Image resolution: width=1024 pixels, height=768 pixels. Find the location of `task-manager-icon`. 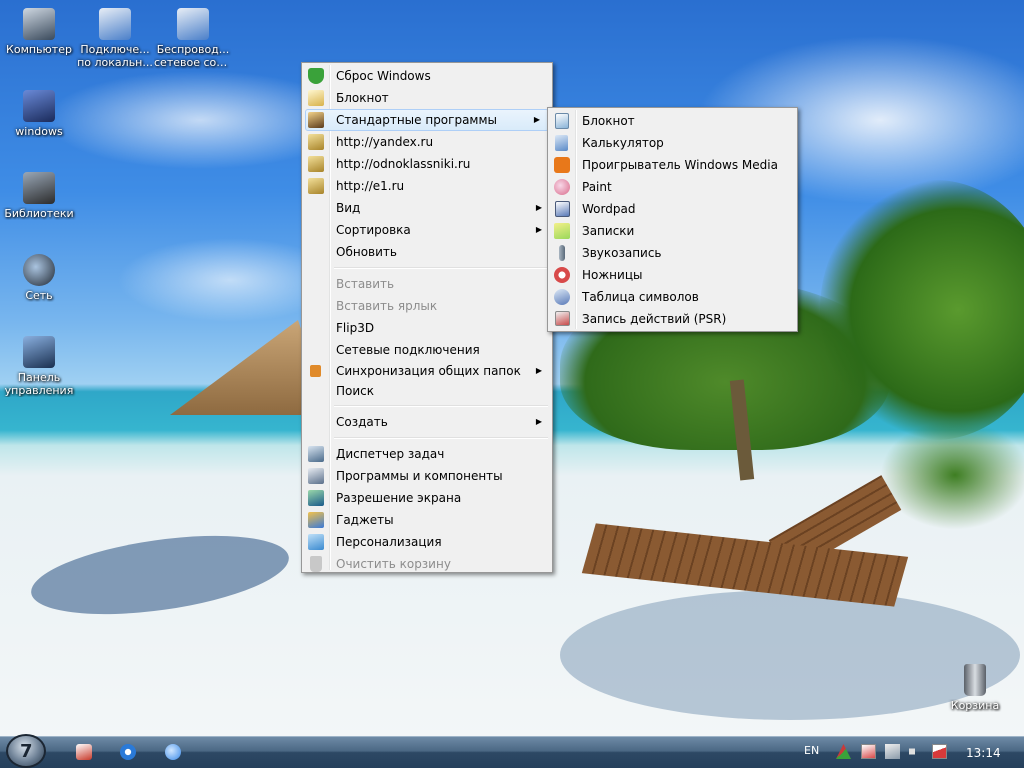

task-manager-icon is located at coordinates (316, 454).